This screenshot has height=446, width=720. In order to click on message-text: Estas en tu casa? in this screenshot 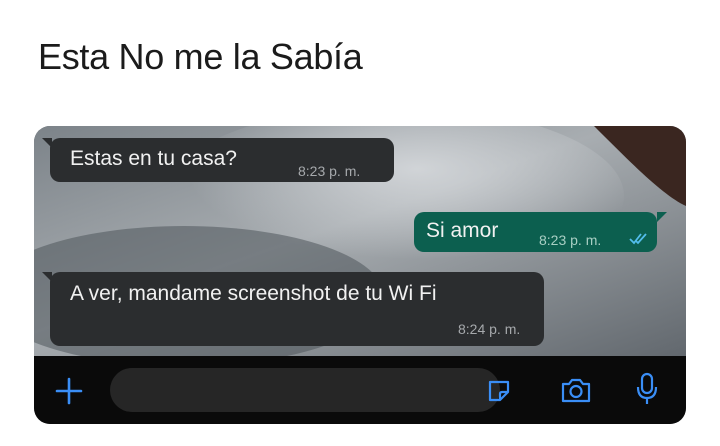, I will do `click(153, 158)`.